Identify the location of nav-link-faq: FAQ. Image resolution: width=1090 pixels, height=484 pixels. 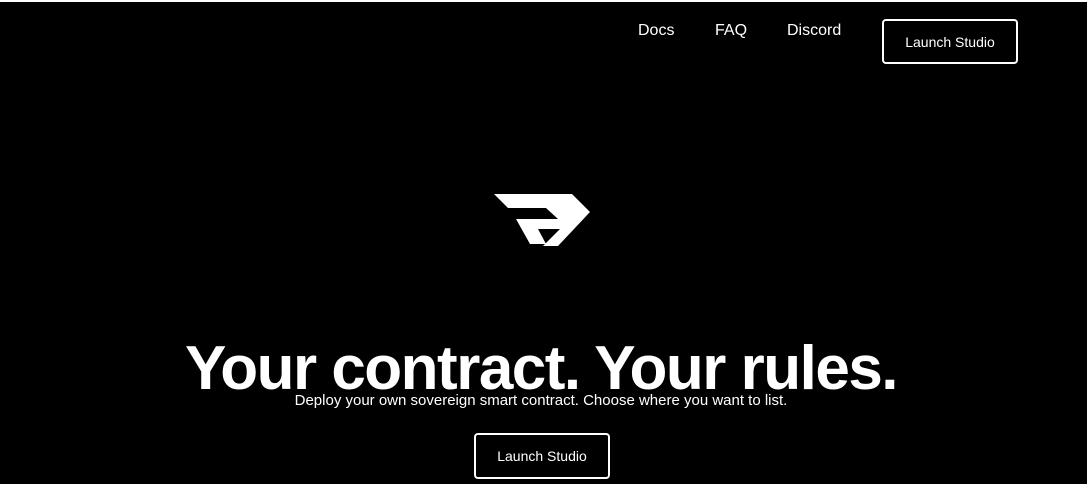
(731, 31).